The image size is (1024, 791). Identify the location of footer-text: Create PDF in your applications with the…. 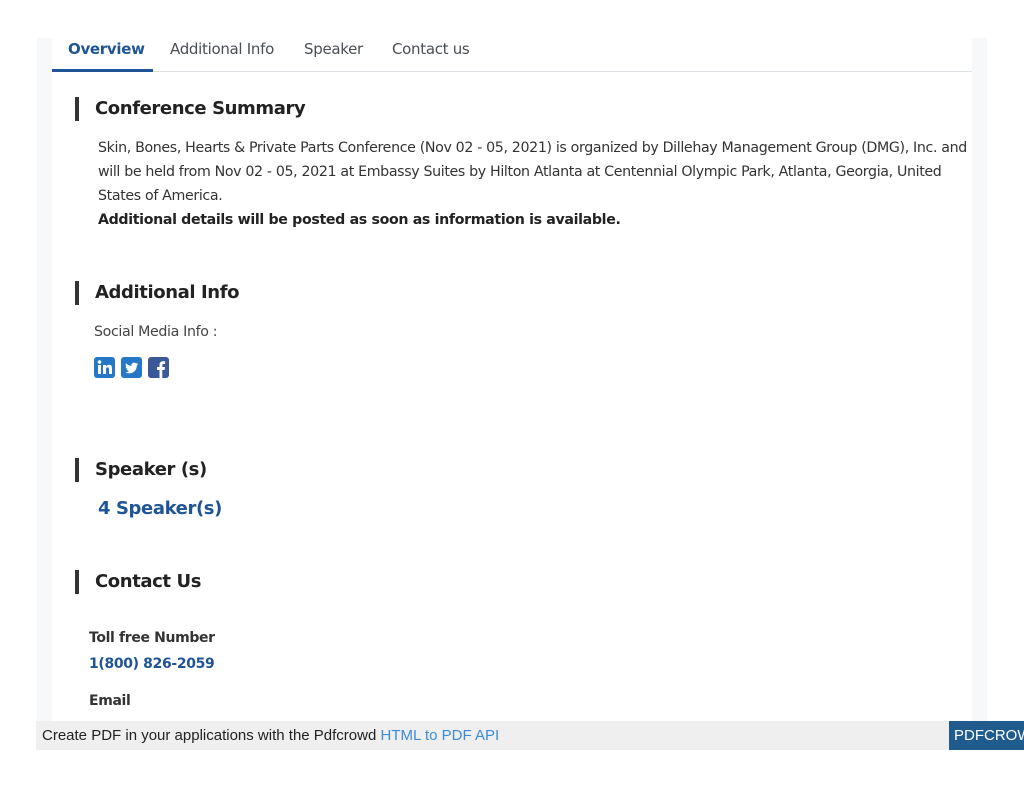
(270, 735).